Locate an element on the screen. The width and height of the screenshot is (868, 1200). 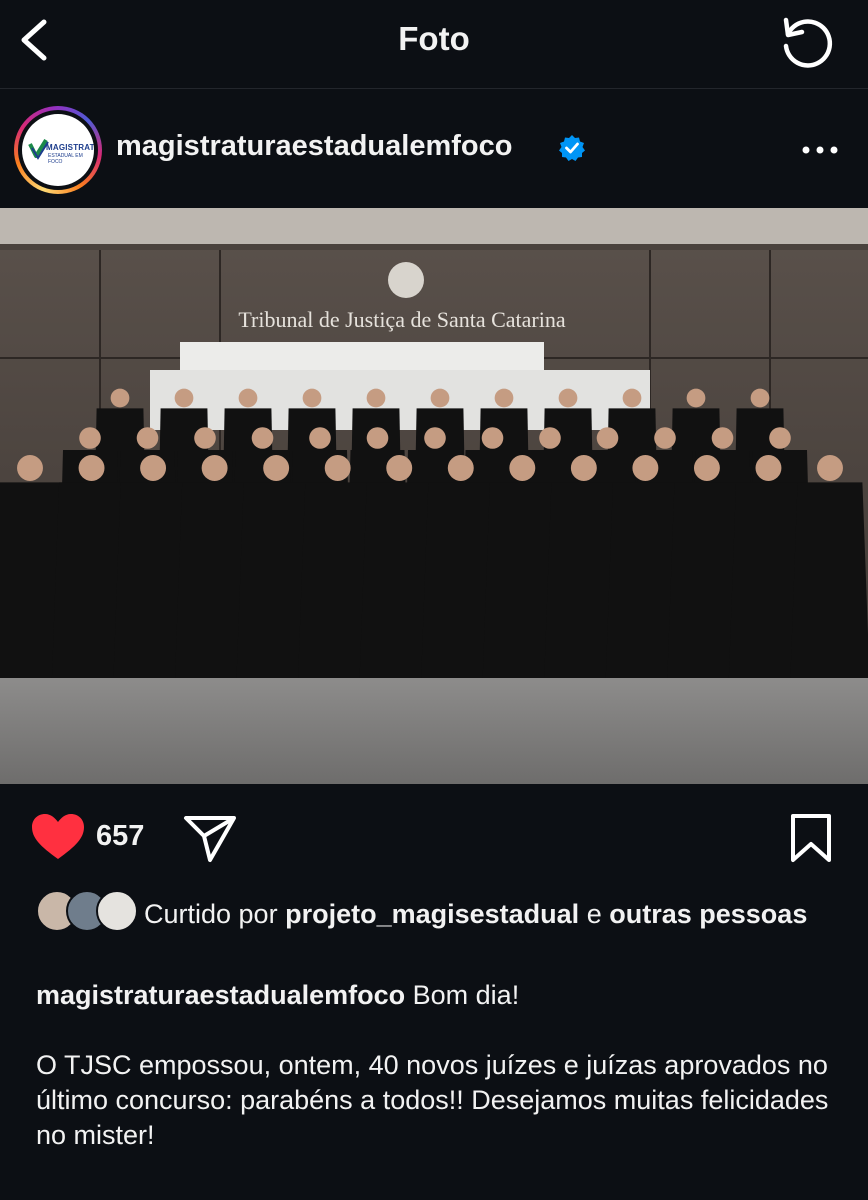
like-count: 657 is located at coordinates (120, 836).